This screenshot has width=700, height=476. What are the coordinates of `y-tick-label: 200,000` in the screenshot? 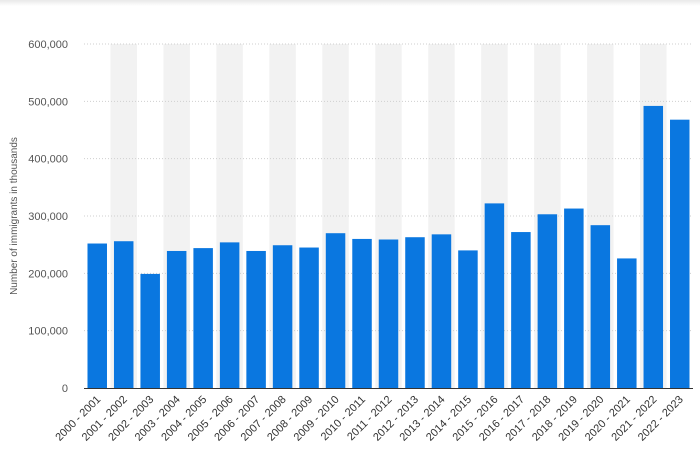 It's located at (48, 274).